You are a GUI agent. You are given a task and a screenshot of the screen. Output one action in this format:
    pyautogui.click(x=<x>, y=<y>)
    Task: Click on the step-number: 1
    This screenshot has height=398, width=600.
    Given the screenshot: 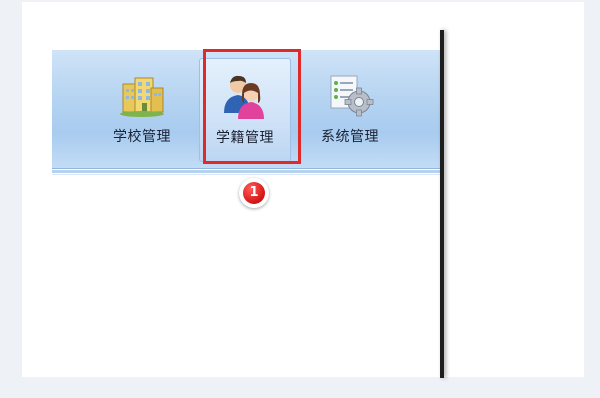 What is the action you would take?
    pyautogui.click(x=254, y=193)
    